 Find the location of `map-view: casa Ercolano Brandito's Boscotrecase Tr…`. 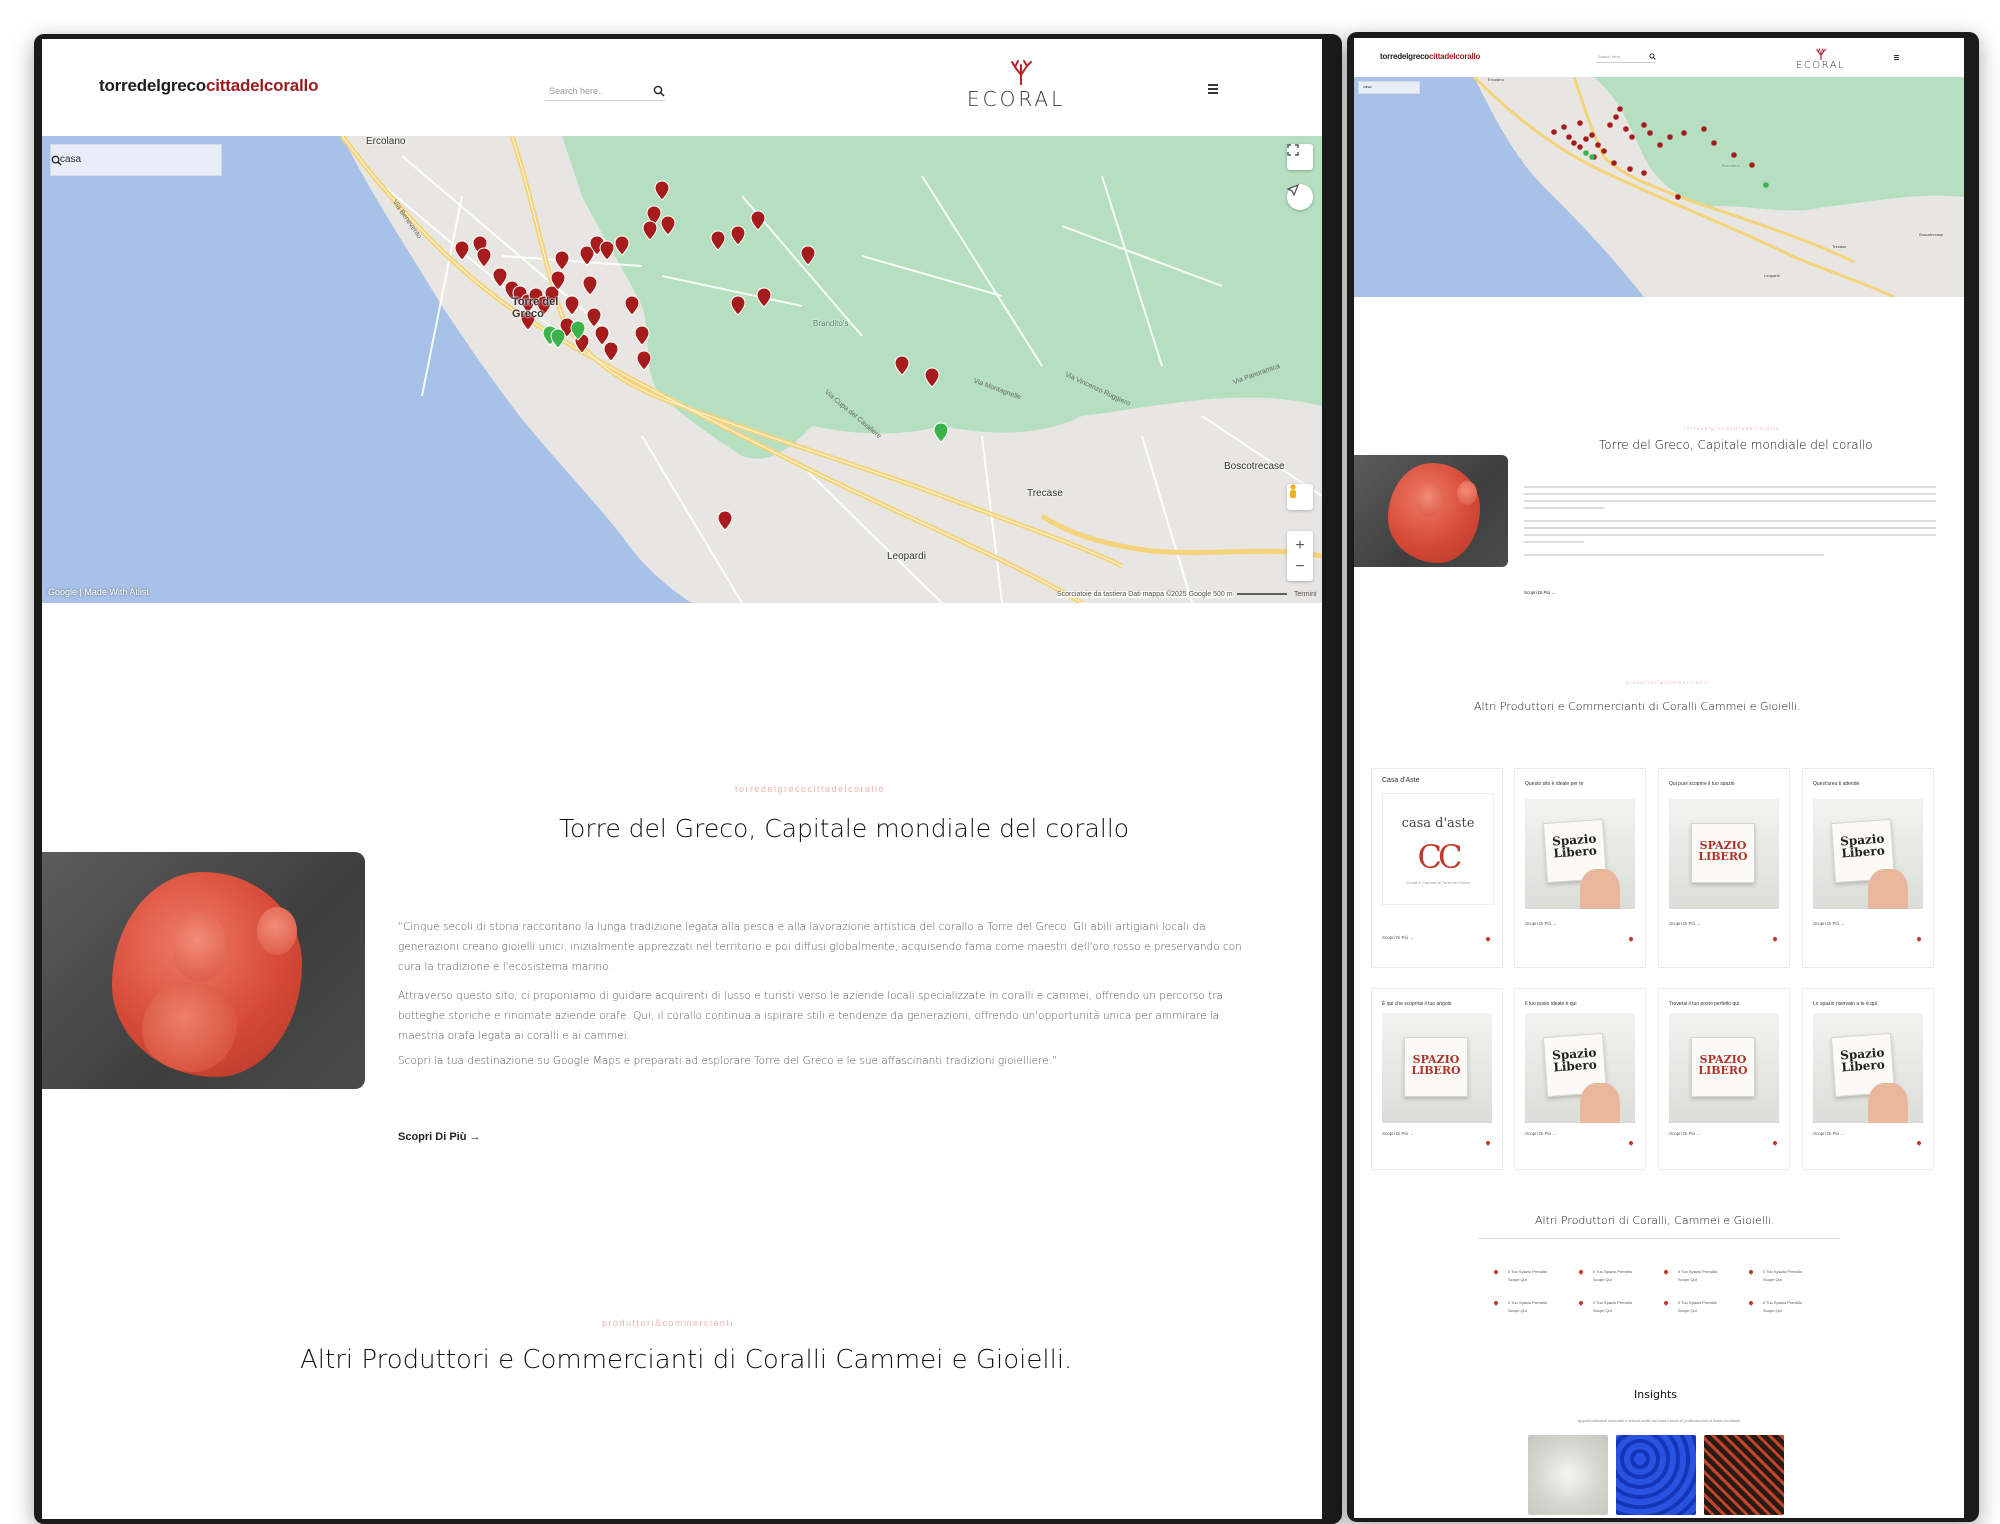

map-view: casa Ercolano Brandito's Boscotrecase Tr… is located at coordinates (1659, 187).